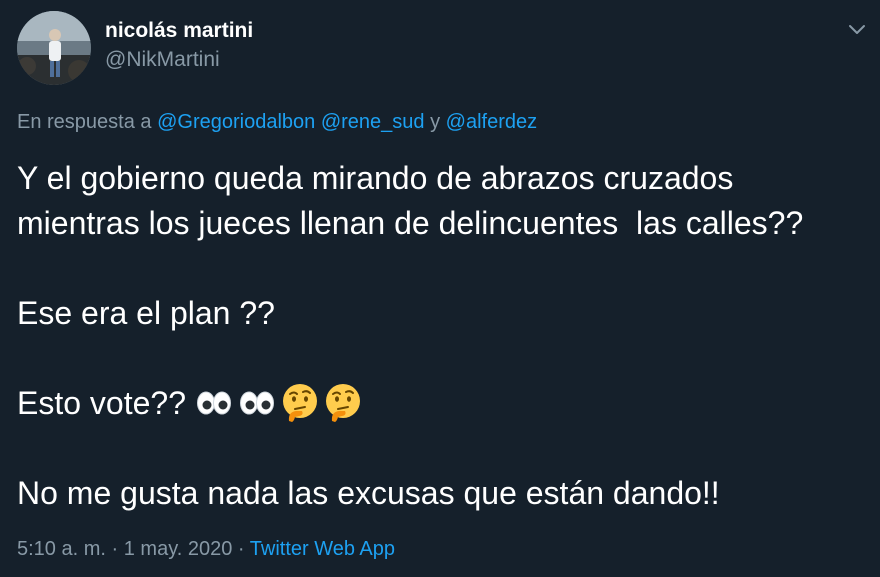  Describe the element at coordinates (84, 122) in the screenshot. I see `reply-prefix: En respuesta a` at that location.